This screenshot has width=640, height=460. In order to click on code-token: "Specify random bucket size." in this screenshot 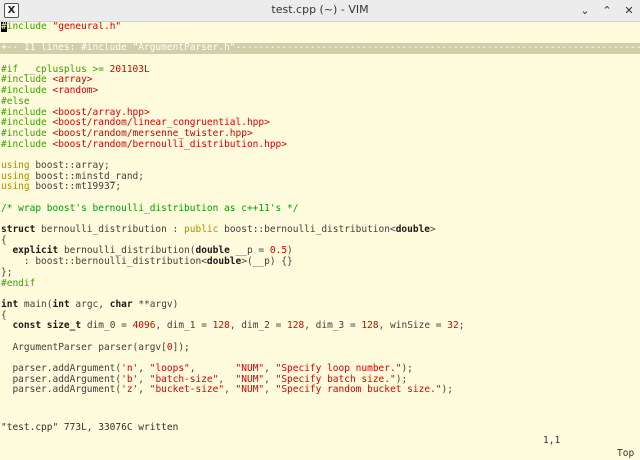, I will do `click(358, 390)`.